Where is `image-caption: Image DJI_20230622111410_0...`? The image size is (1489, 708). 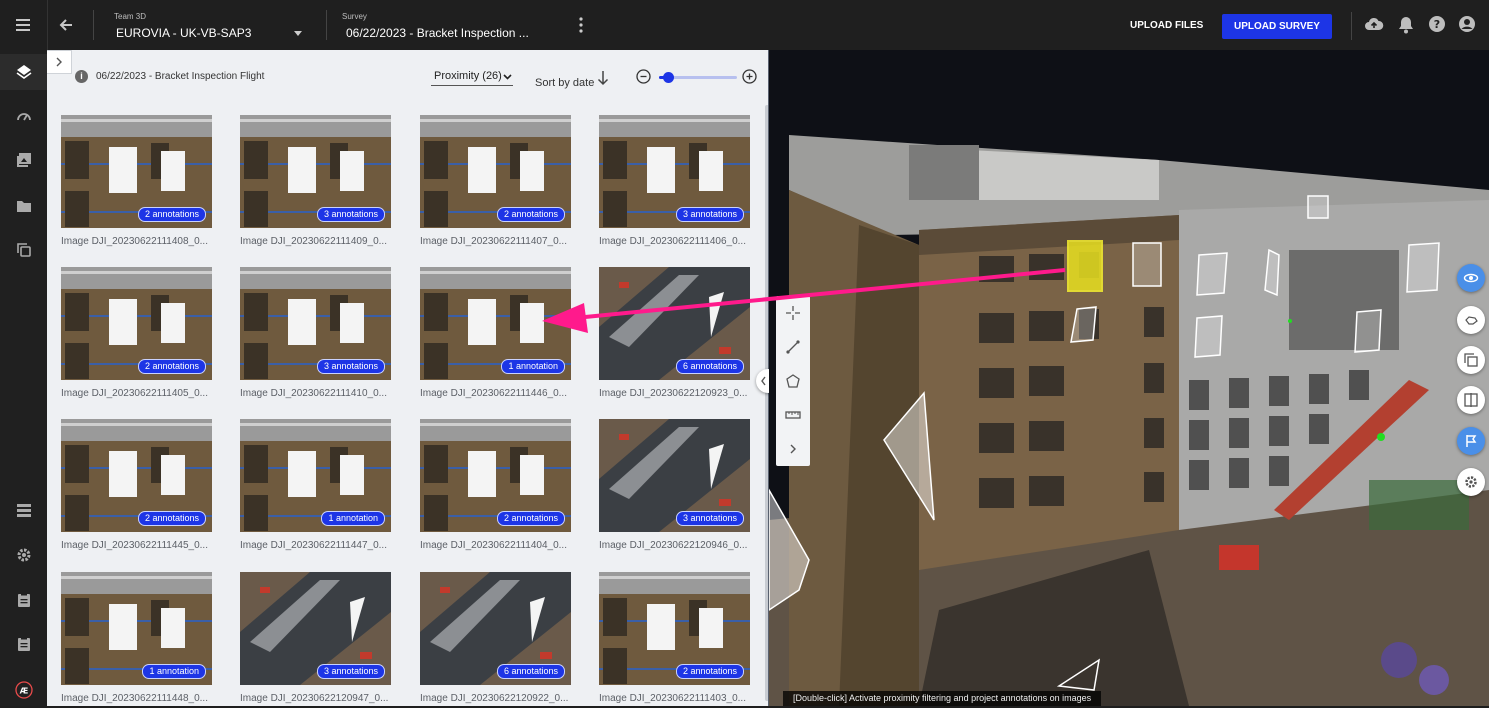 image-caption: Image DJI_20230622111410_0... is located at coordinates (313, 393).